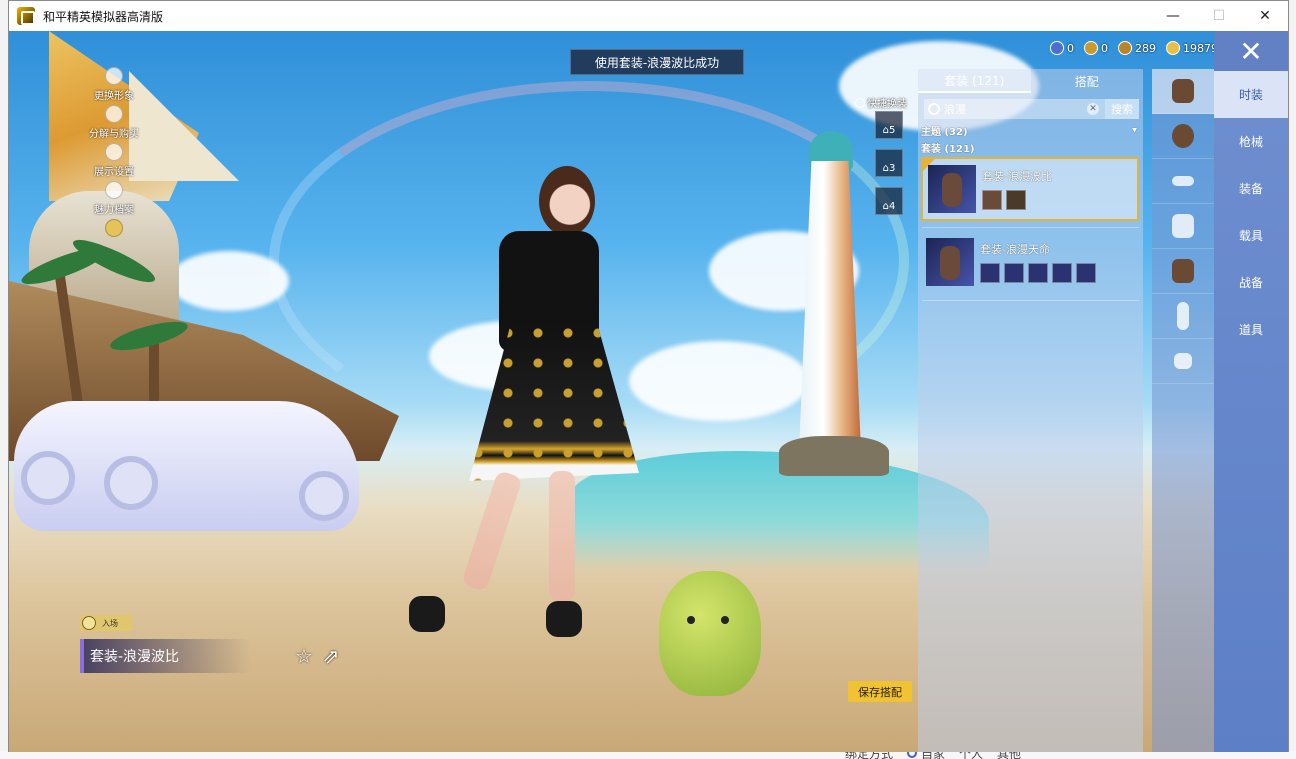 The image size is (1296, 759). I want to click on suit-name: 套装-浪漫波比, so click(1017, 176).